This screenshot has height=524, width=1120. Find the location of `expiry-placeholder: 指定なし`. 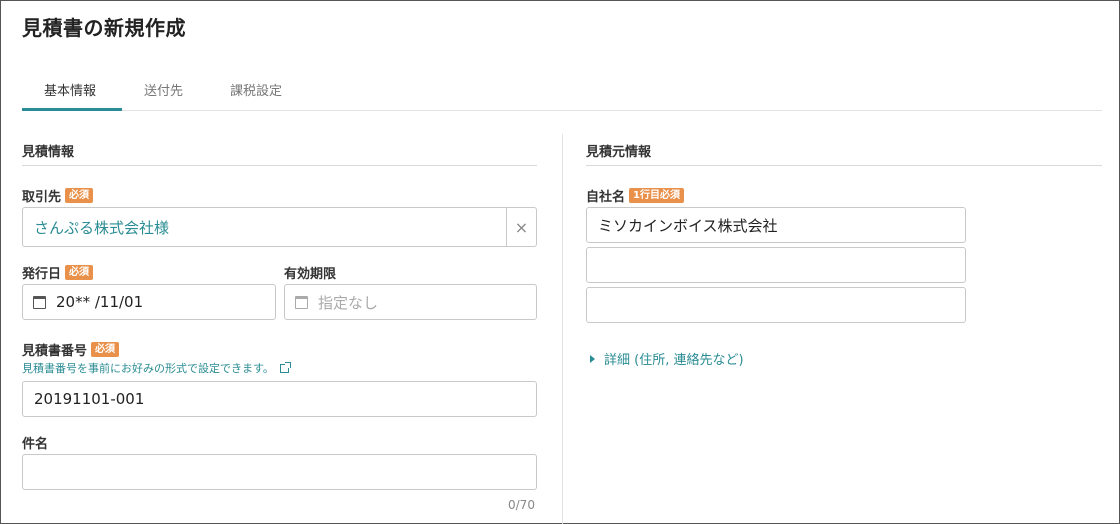

expiry-placeholder: 指定なし is located at coordinates (348, 302).